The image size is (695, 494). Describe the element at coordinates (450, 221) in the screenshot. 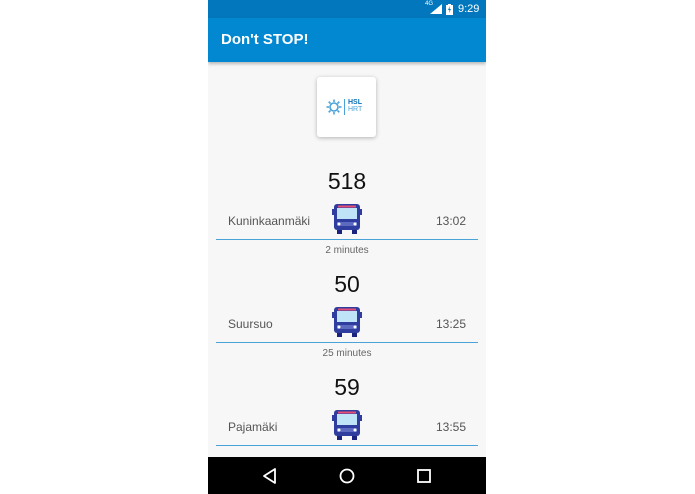

I see `route-departure-time: 13:02` at that location.